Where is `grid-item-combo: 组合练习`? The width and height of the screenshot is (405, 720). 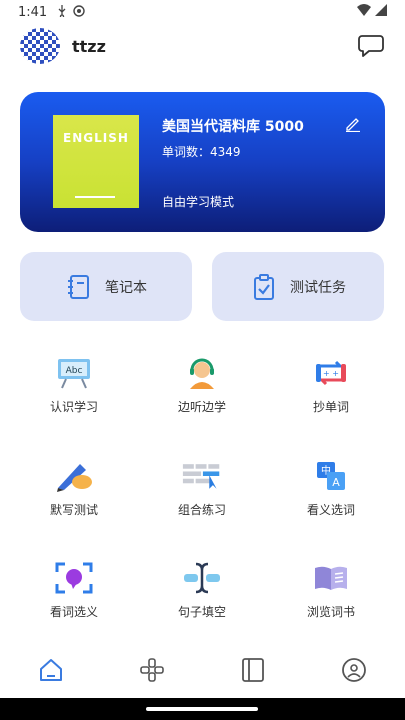
grid-item-combo: 组合练习 is located at coordinates (202, 489).